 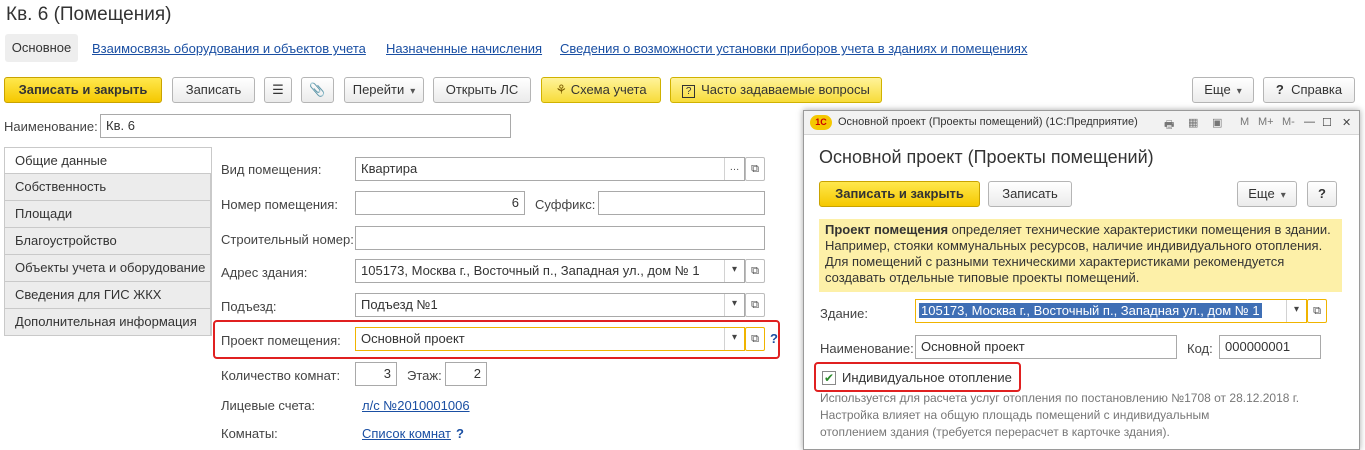 I want to click on project-highlight, so click(x=496, y=339).